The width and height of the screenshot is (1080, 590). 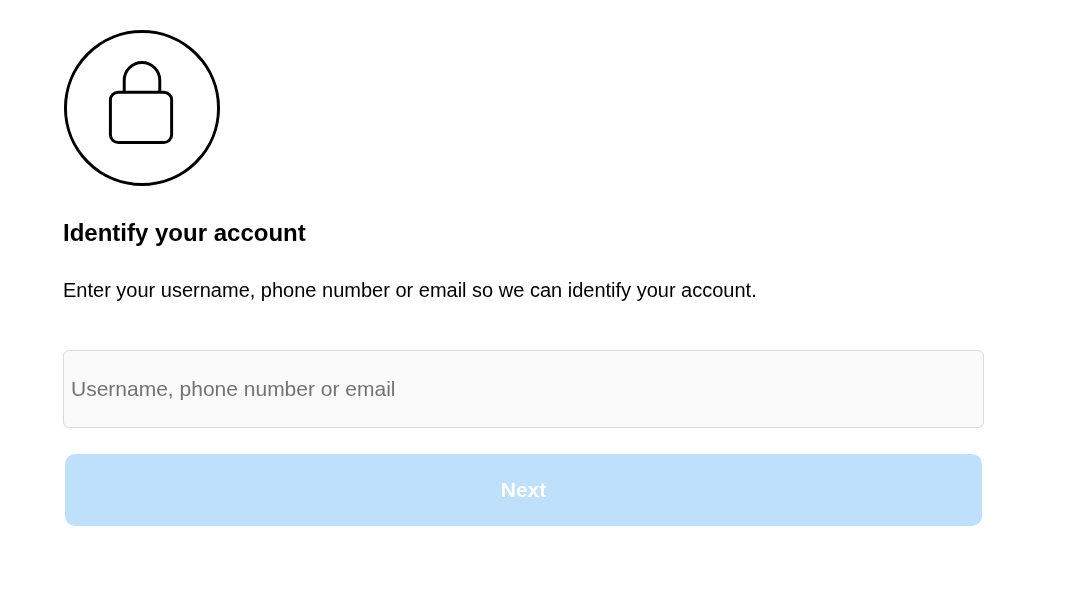 I want to click on input-field: Username, phone number or email, so click(x=523, y=389).